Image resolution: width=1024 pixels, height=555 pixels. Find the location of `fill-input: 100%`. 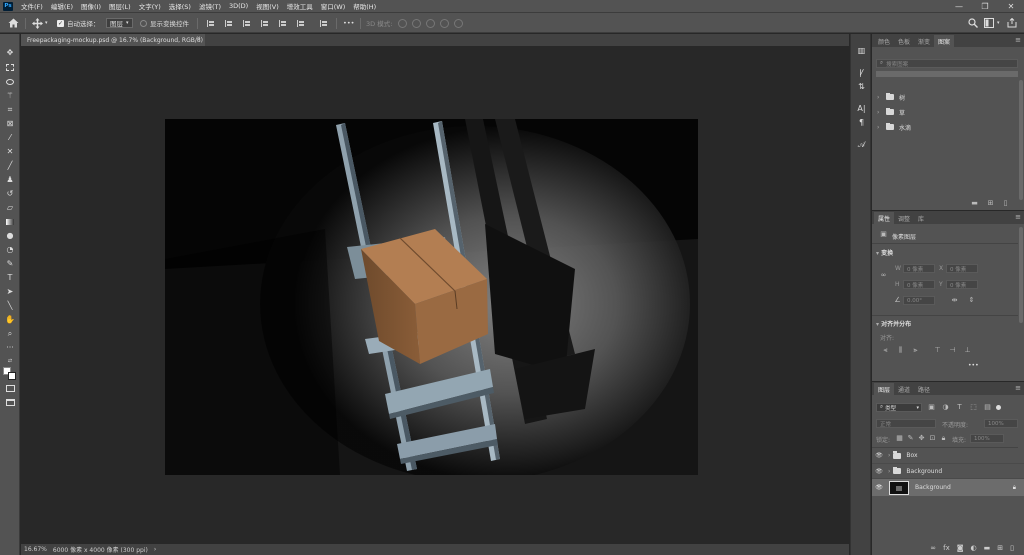

fill-input: 100% is located at coordinates (987, 438).